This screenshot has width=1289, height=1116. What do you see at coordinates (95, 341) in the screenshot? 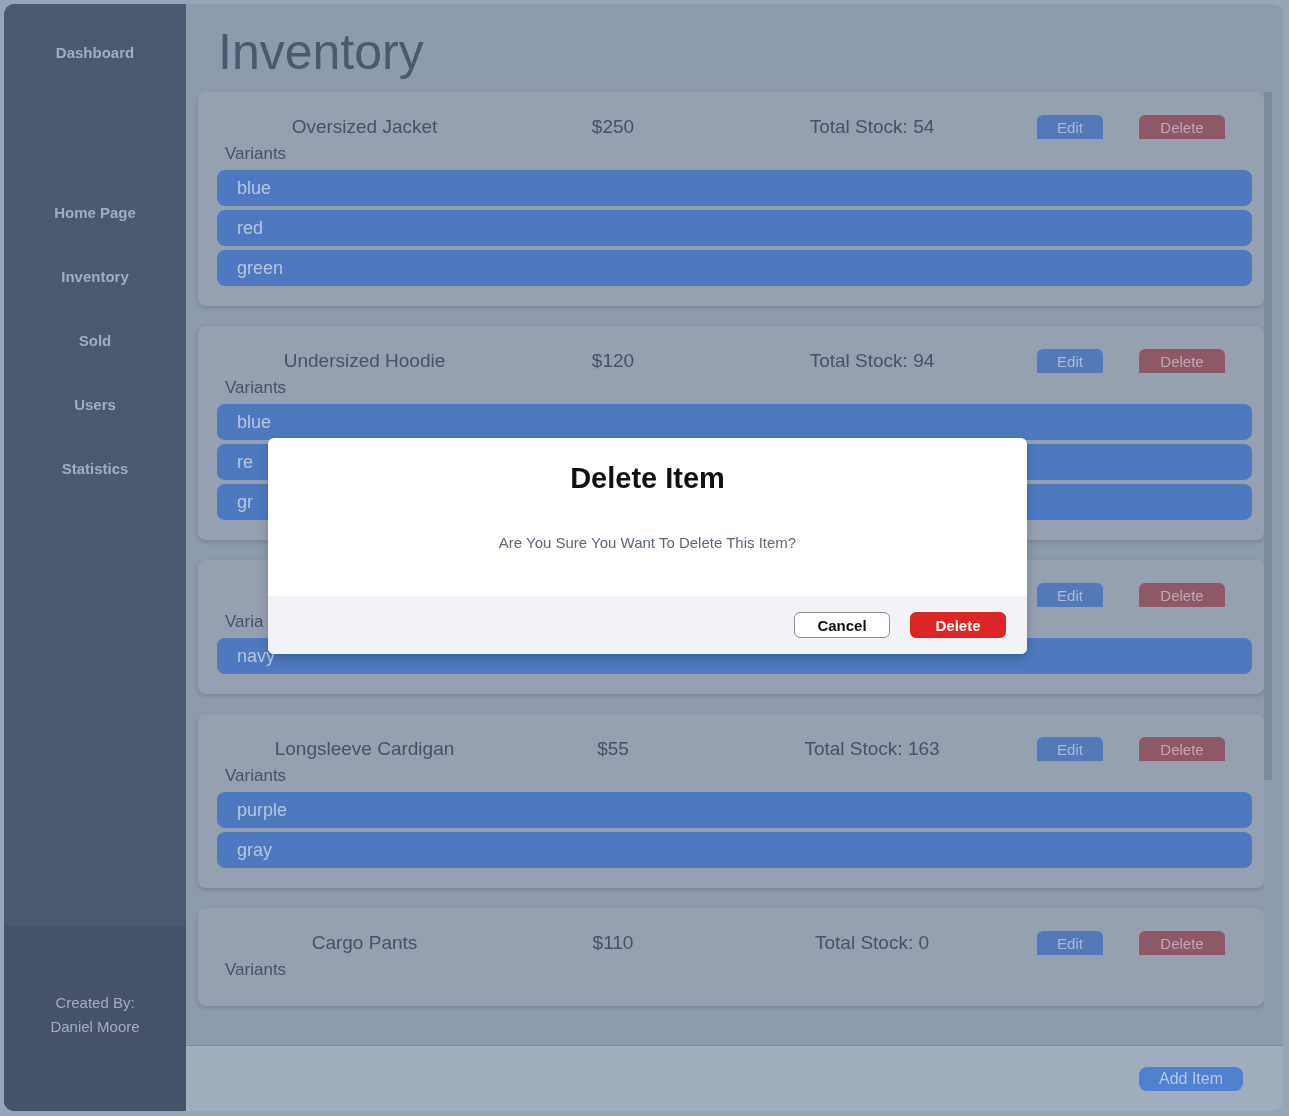
I see `nav-link: Sold` at bounding box center [95, 341].